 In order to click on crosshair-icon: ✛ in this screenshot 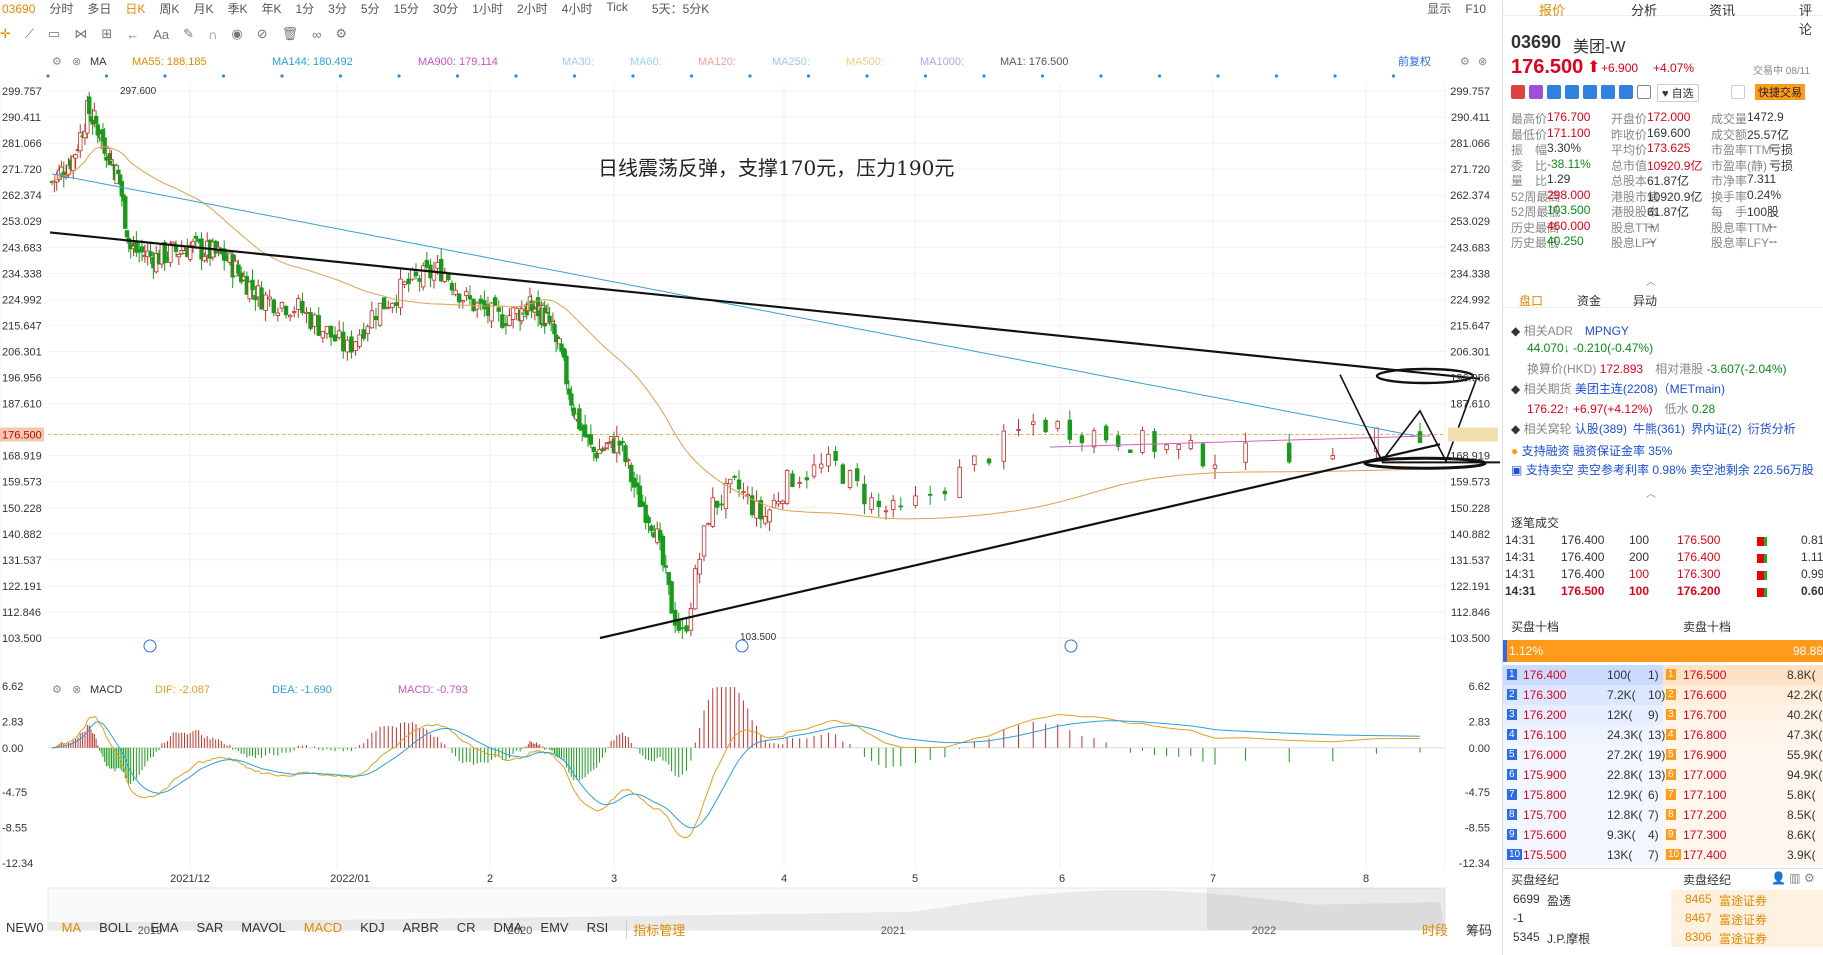, I will do `click(5, 34)`.